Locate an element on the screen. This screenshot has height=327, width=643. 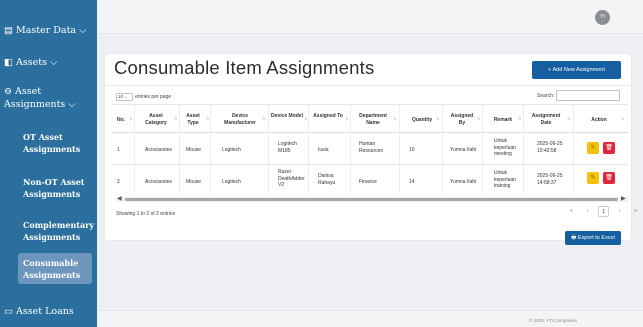
sidebar-item-asset-assignments: ⊖ Asset Assignments ⌵ is located at coordinates (47, 98).